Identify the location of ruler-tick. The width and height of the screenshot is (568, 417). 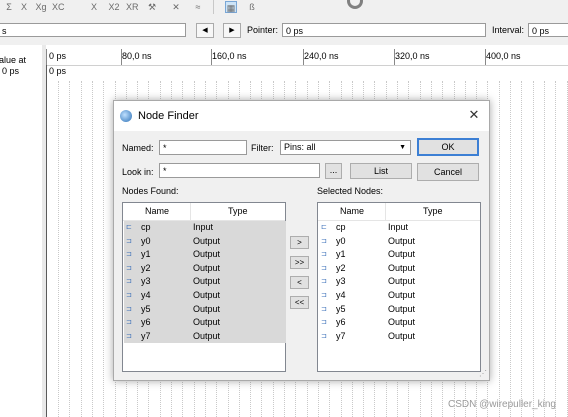
(46, 57).